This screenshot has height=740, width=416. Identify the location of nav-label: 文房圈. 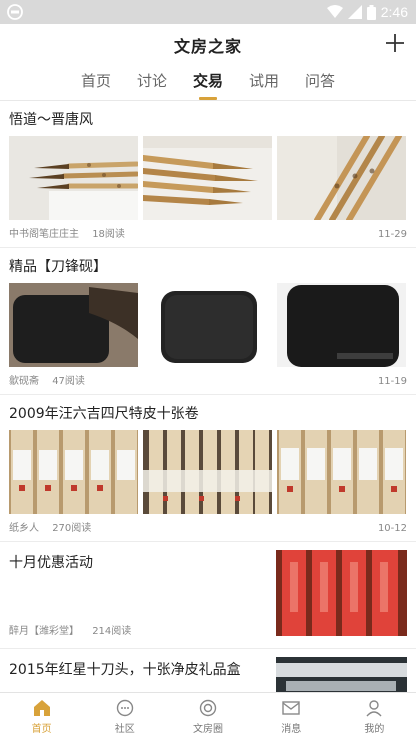
(208, 729).